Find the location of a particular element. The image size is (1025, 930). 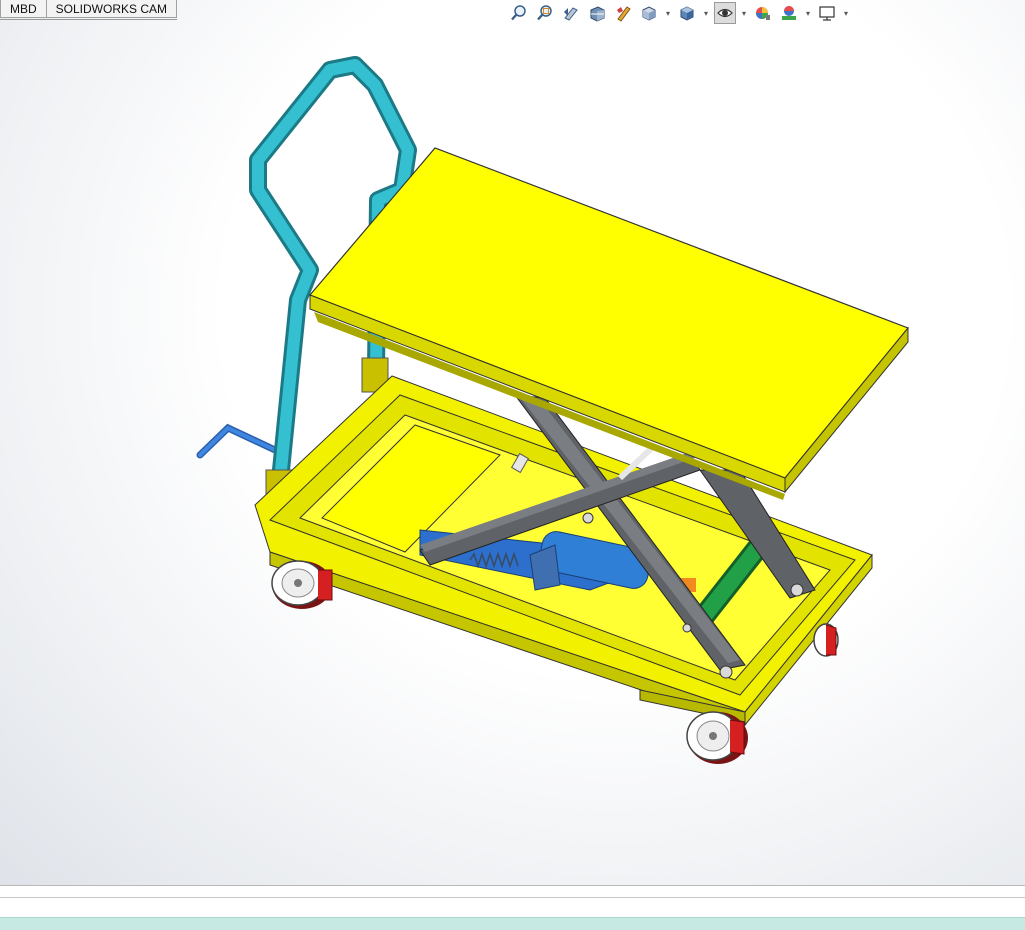

taskbar is located at coordinates (512, 923).